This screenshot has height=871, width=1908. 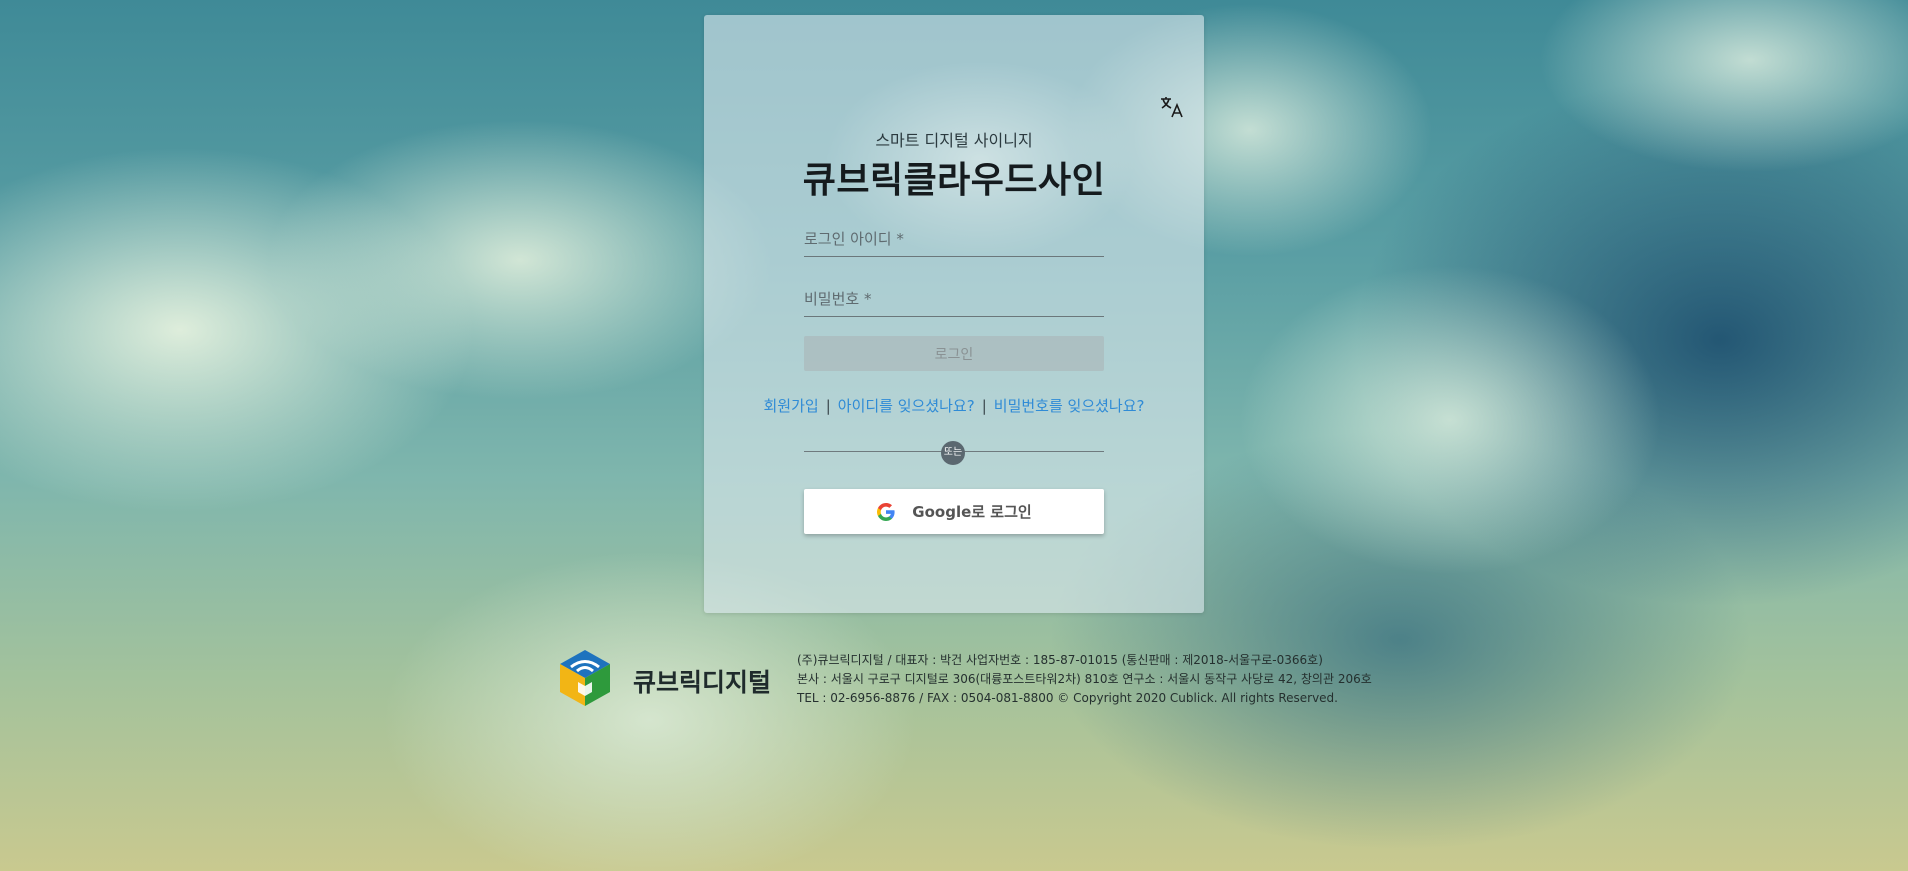 What do you see at coordinates (702, 682) in the screenshot?
I see `company-name: 큐브릭디지털` at bounding box center [702, 682].